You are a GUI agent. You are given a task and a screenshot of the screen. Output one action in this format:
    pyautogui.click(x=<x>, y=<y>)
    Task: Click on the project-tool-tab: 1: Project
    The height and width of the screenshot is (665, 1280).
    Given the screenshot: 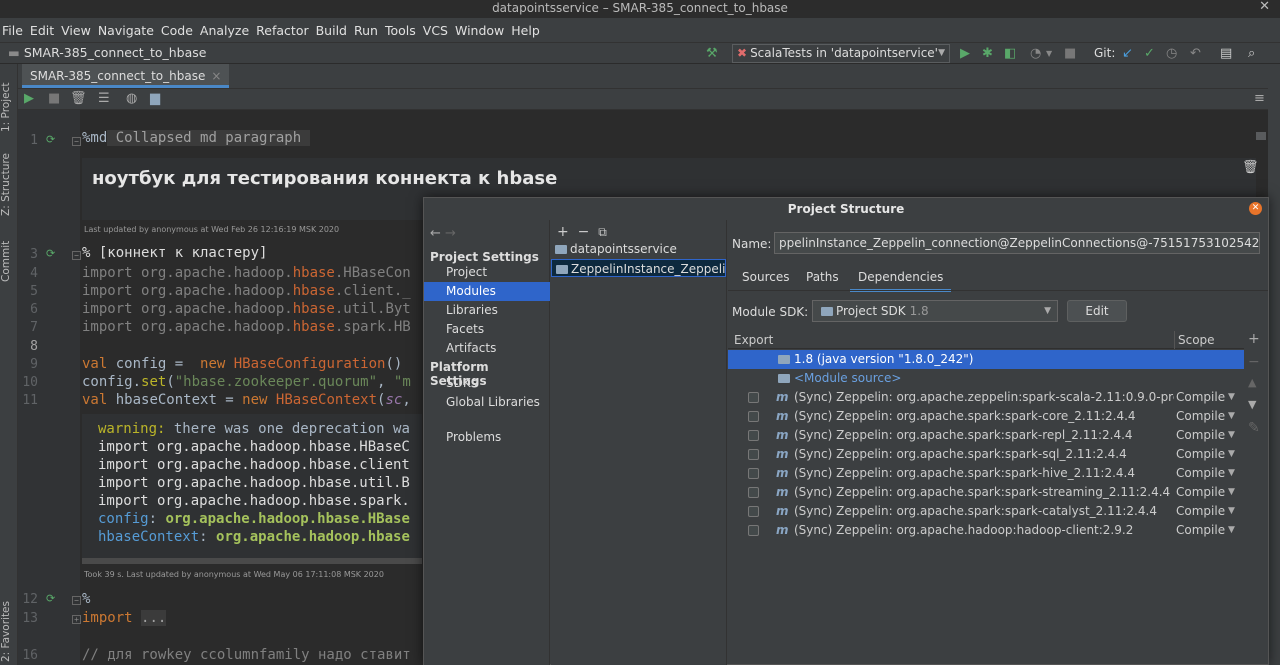 What is the action you would take?
    pyautogui.click(x=9, y=101)
    